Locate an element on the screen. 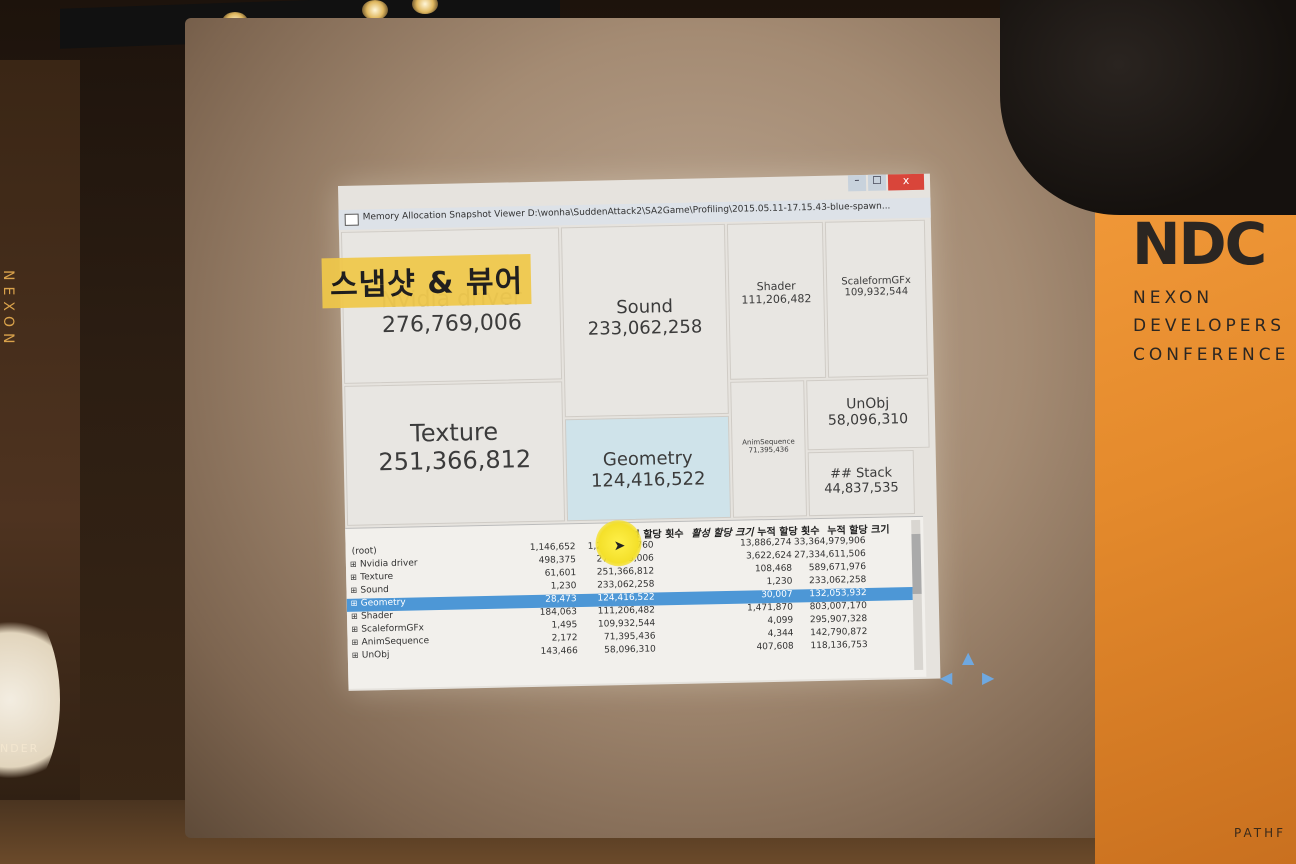 This screenshot has height=864, width=1296. cell-cumulative-size: 589,671,976 is located at coordinates (837, 568).